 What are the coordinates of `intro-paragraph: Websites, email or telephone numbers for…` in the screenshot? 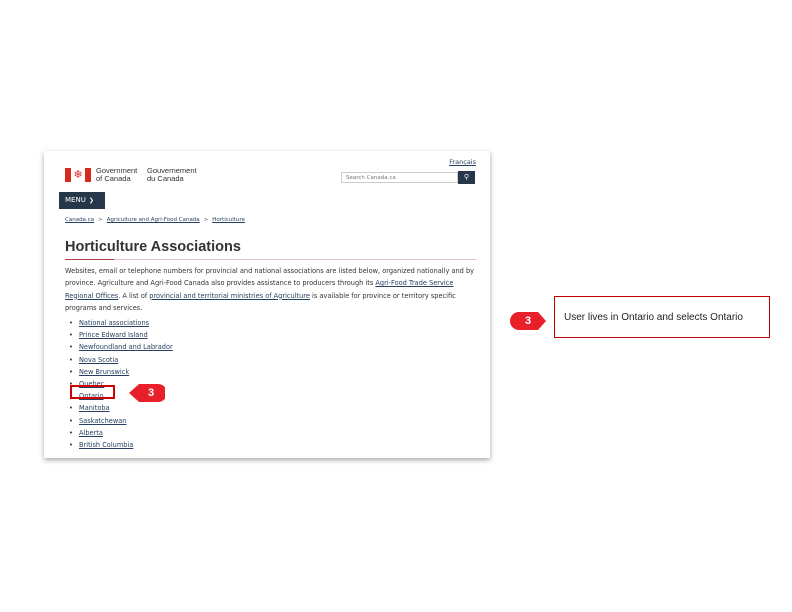 It's located at (270, 289).